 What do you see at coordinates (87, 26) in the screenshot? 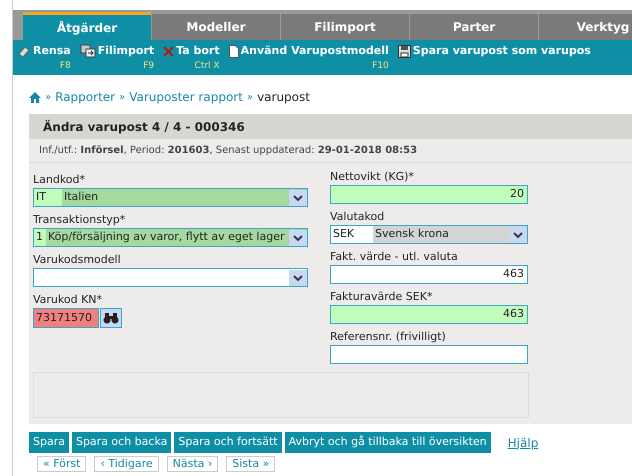
I see `tab: Åtgärder` at bounding box center [87, 26].